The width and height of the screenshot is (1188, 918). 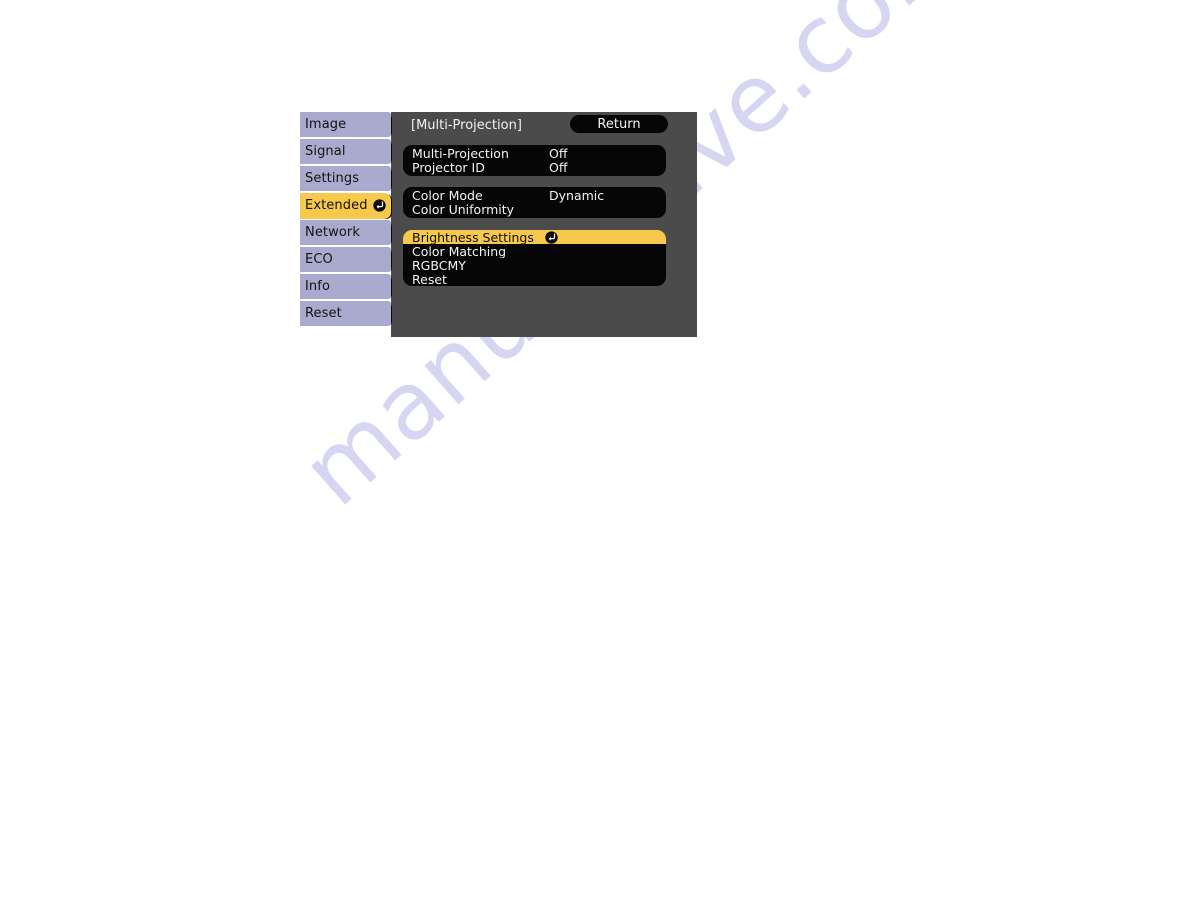 I want to click on sidebar-item-extended: Extended, so click(x=345, y=206).